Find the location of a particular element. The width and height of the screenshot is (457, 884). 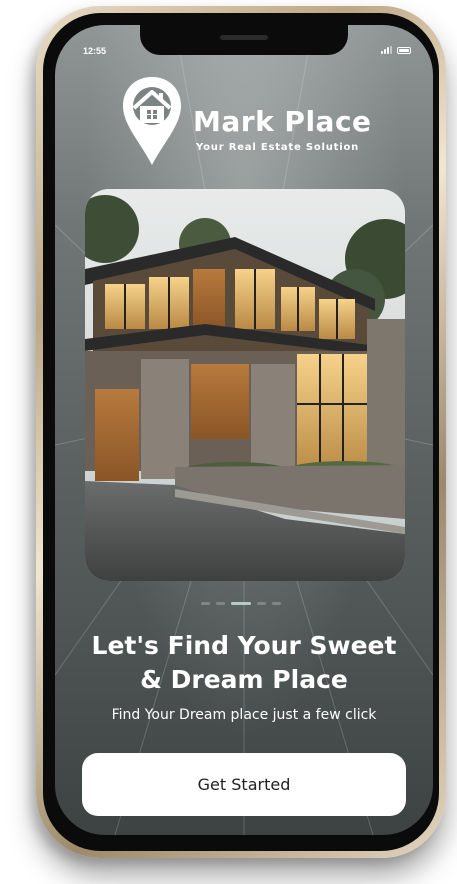

brand-logo: Mark Place Your Real Estate Solution is located at coordinates (255, 125).